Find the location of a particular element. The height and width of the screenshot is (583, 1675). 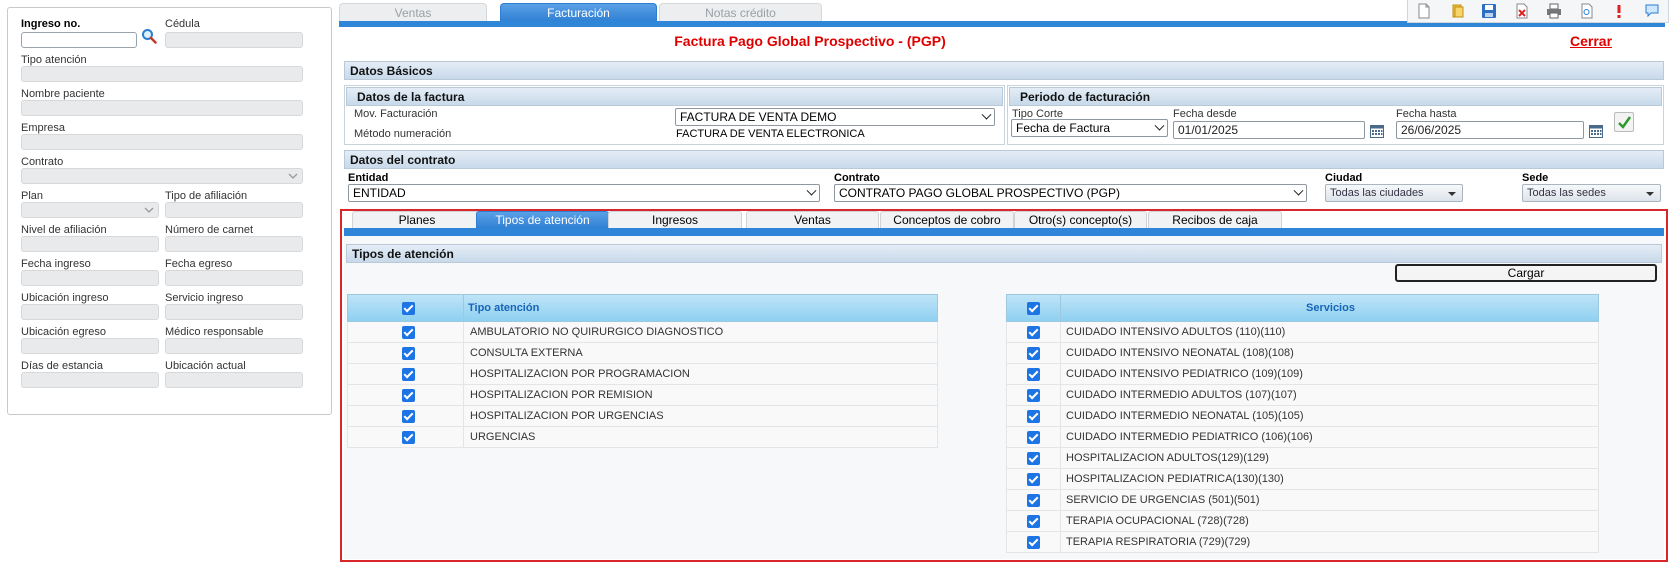

tipos-atencion-header: Tipos de atención is located at coordinates (1004, 253).